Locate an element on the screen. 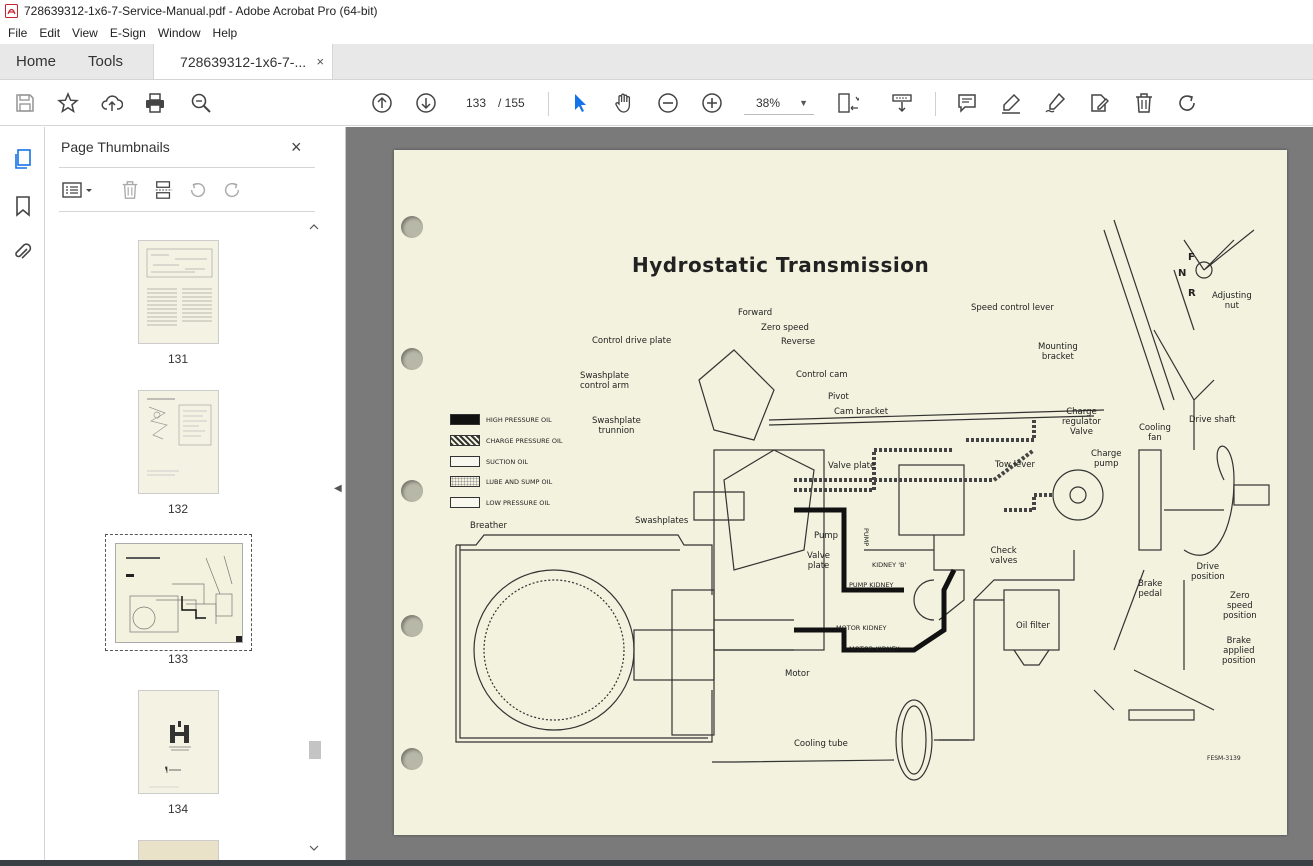 The height and width of the screenshot is (866, 1313). label-motor: Motor is located at coordinates (797, 674).